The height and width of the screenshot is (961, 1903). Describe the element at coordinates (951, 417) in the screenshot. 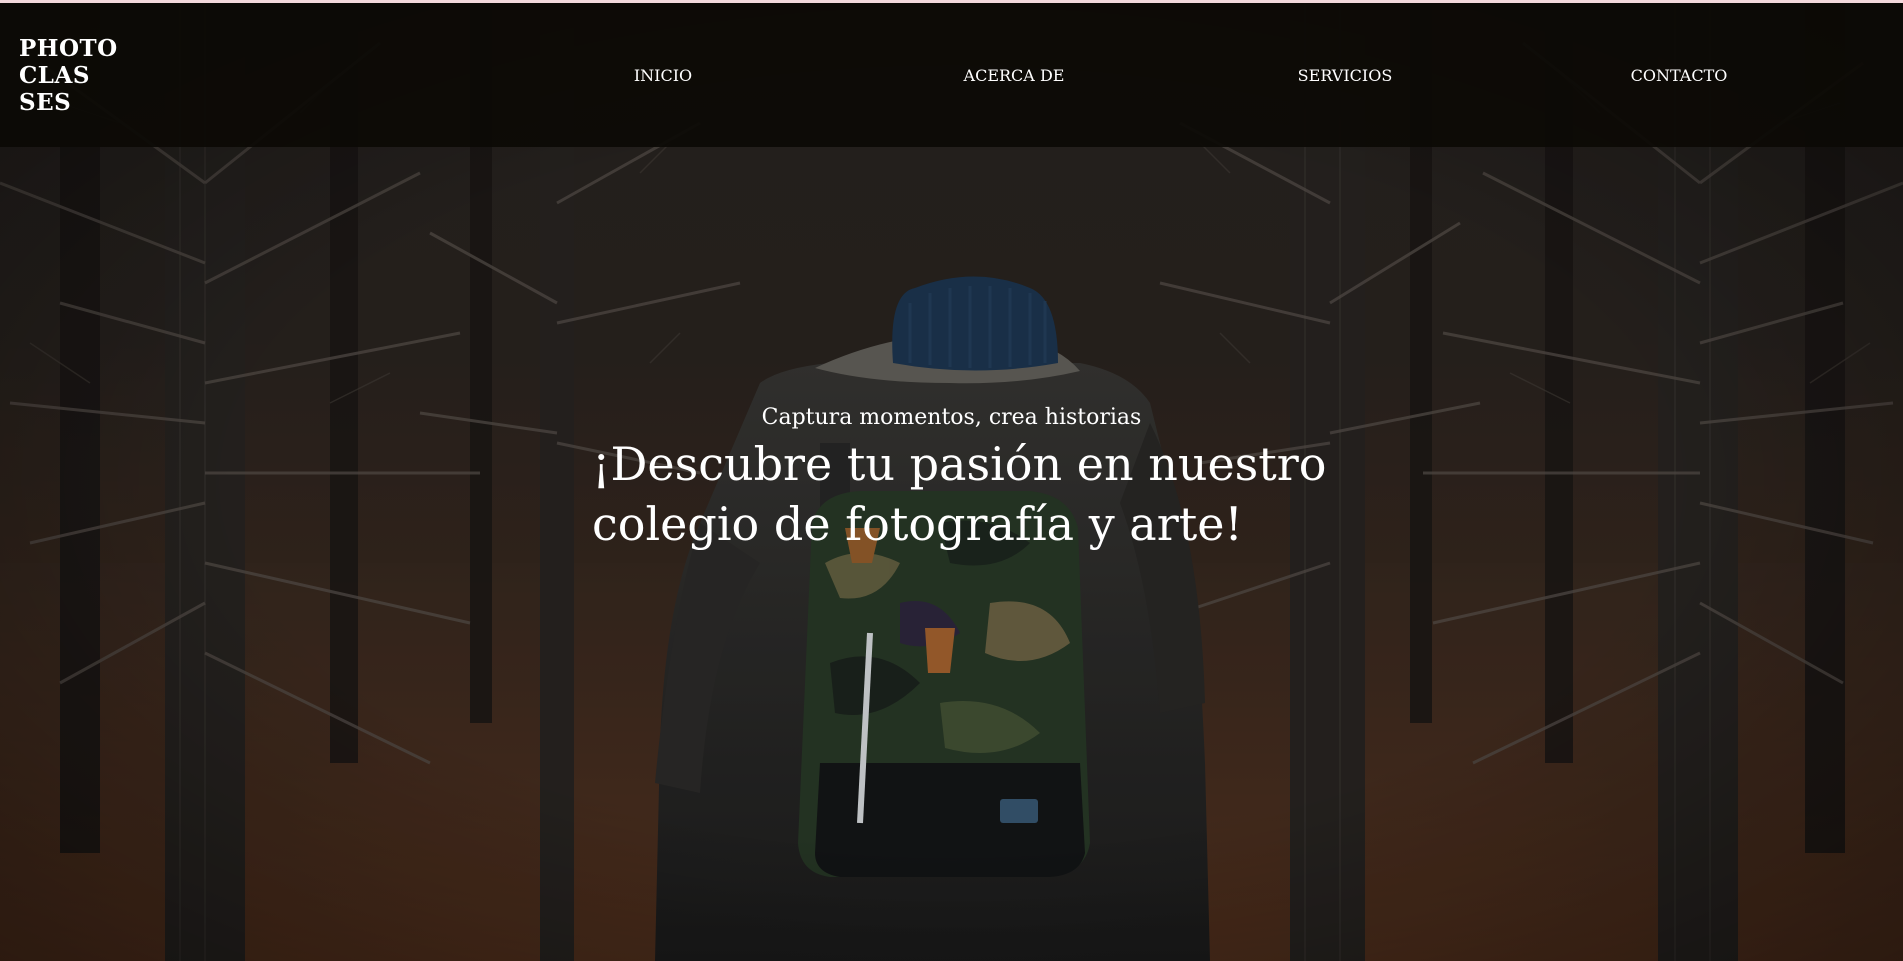

I see `hero-subtitle: Captura momentos, crea historias` at that location.